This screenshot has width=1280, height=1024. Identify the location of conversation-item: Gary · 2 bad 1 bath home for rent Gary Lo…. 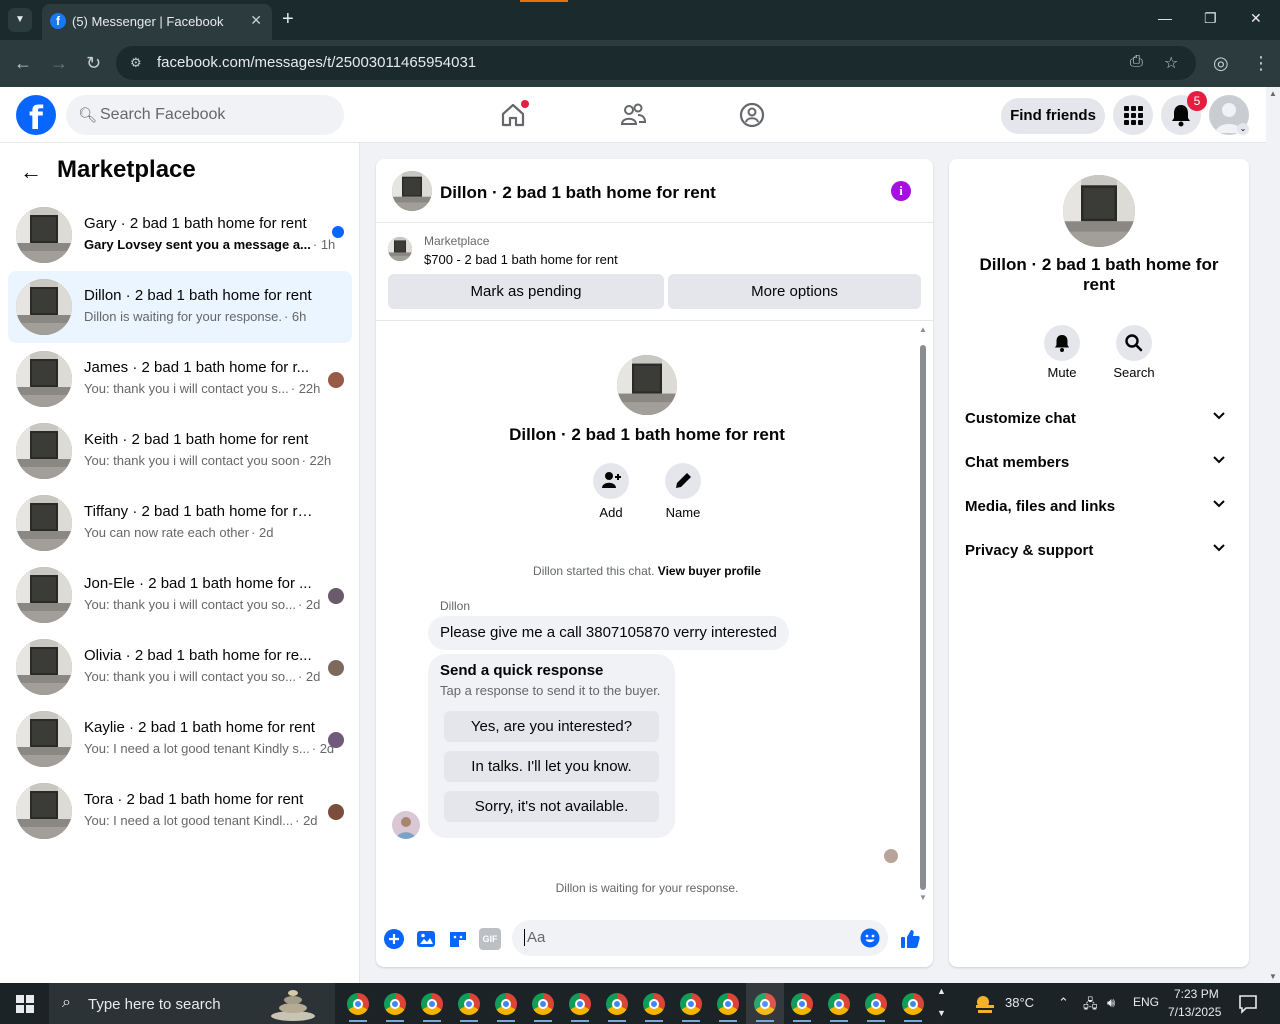
(180, 235).